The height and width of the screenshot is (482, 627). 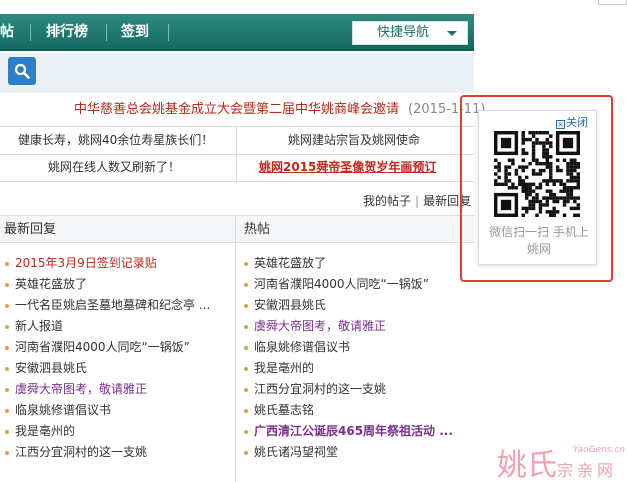 I want to click on featured-link-highlight: 姚网2015舜帝圣像贺岁年画预订, so click(x=347, y=167).